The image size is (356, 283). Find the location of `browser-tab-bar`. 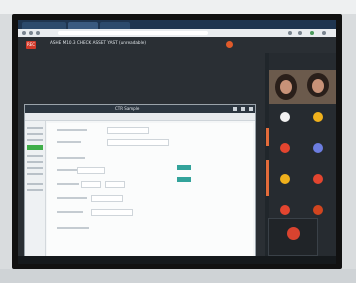

browser-tab-bar is located at coordinates (177, 24).